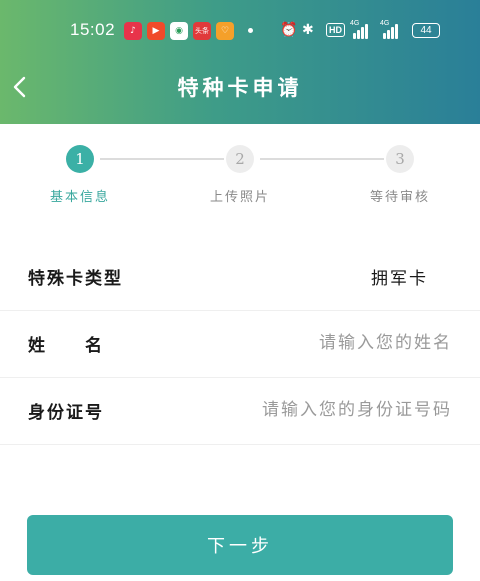  Describe the element at coordinates (390, 29) in the screenshot. I see `signal-strength-icon-2: 4G` at that location.